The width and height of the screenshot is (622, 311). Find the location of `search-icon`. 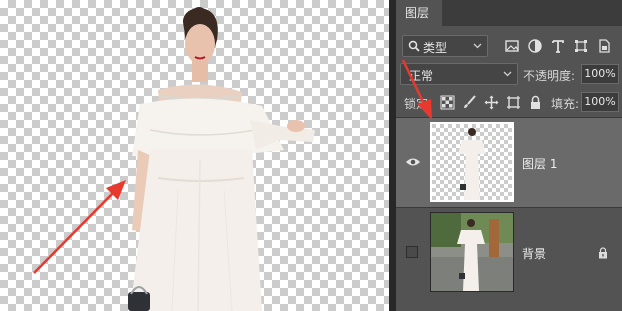

search-icon is located at coordinates (414, 46).